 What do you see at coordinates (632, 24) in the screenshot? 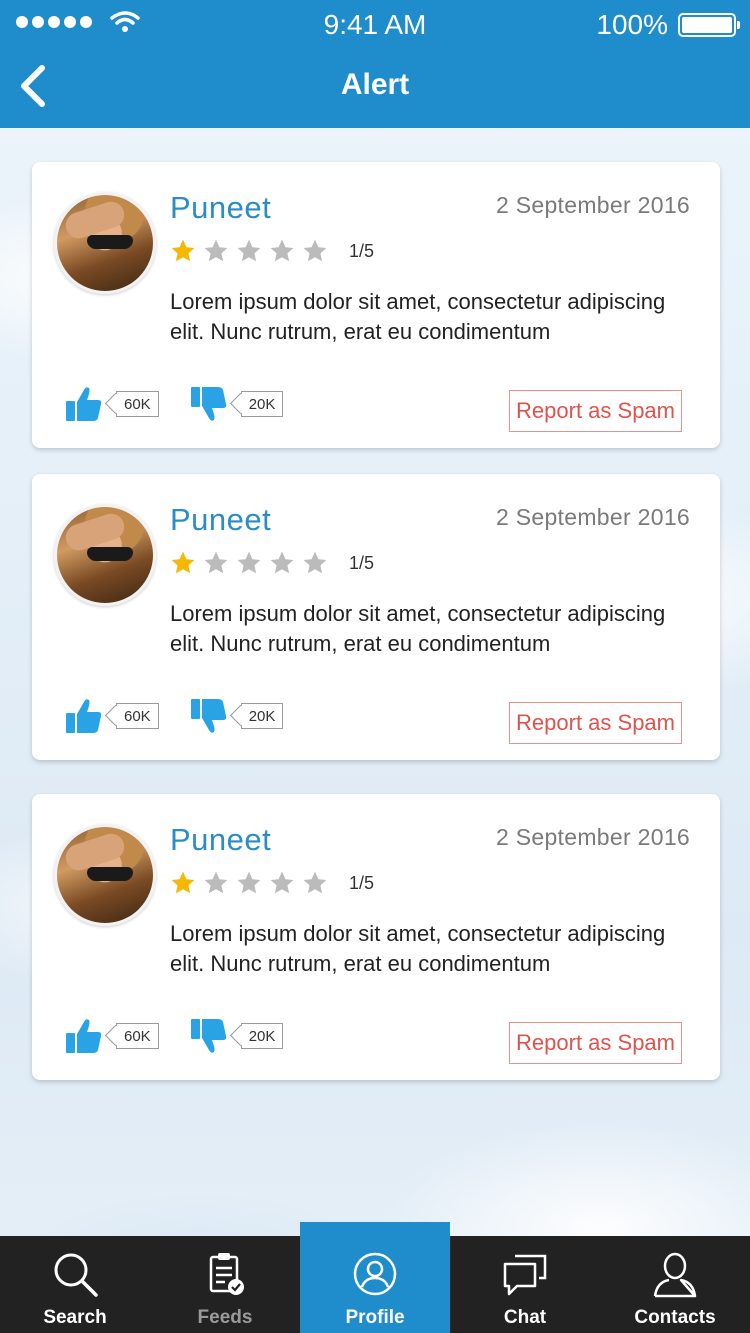
I see `battery-percentage: 100%` at bounding box center [632, 24].